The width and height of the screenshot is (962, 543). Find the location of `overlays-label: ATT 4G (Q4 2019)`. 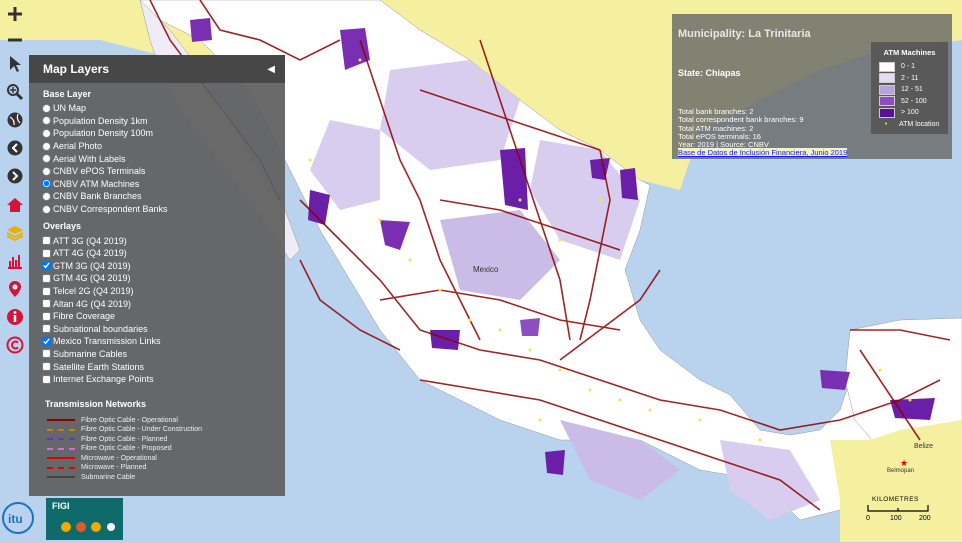

overlays-label: ATT 4G (Q4 2019) is located at coordinates (90, 253).